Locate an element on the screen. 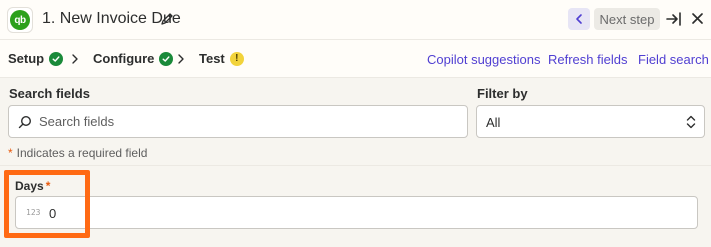 Image resolution: width=711 pixels, height=247 pixels. close-icon is located at coordinates (697, 18).